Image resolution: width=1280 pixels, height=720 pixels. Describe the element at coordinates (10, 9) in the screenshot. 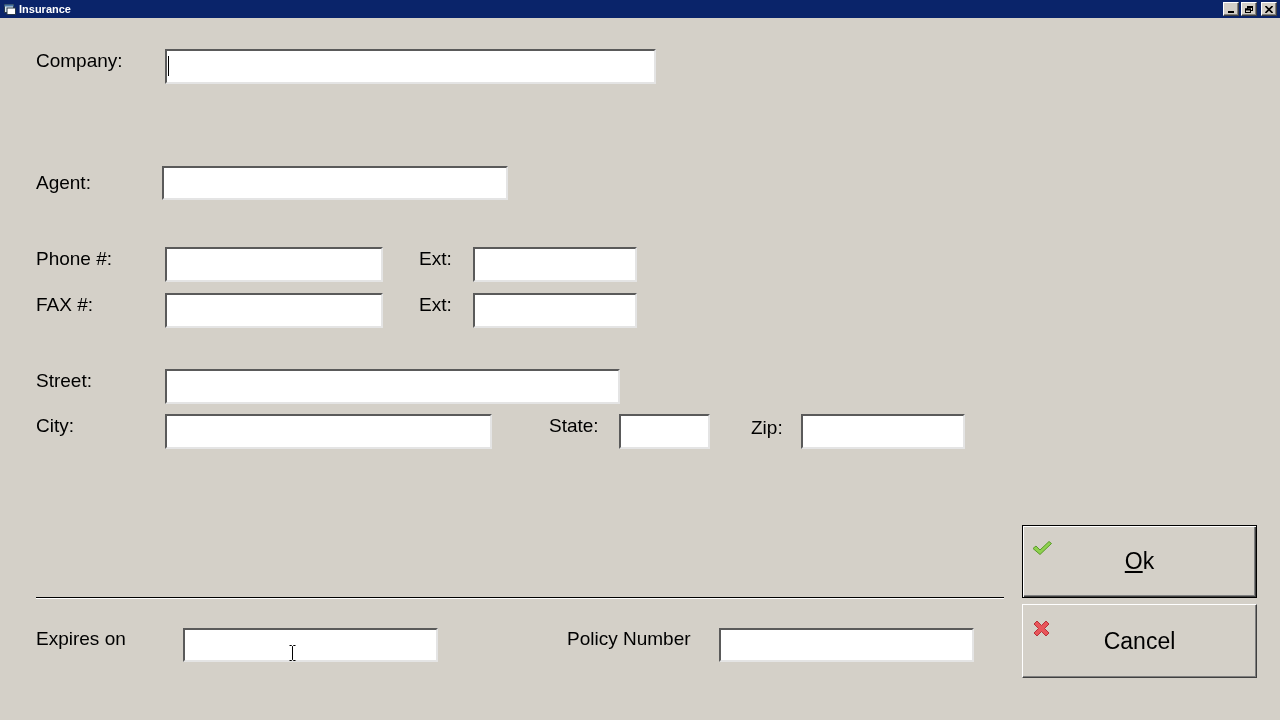

I see `window-icon` at that location.